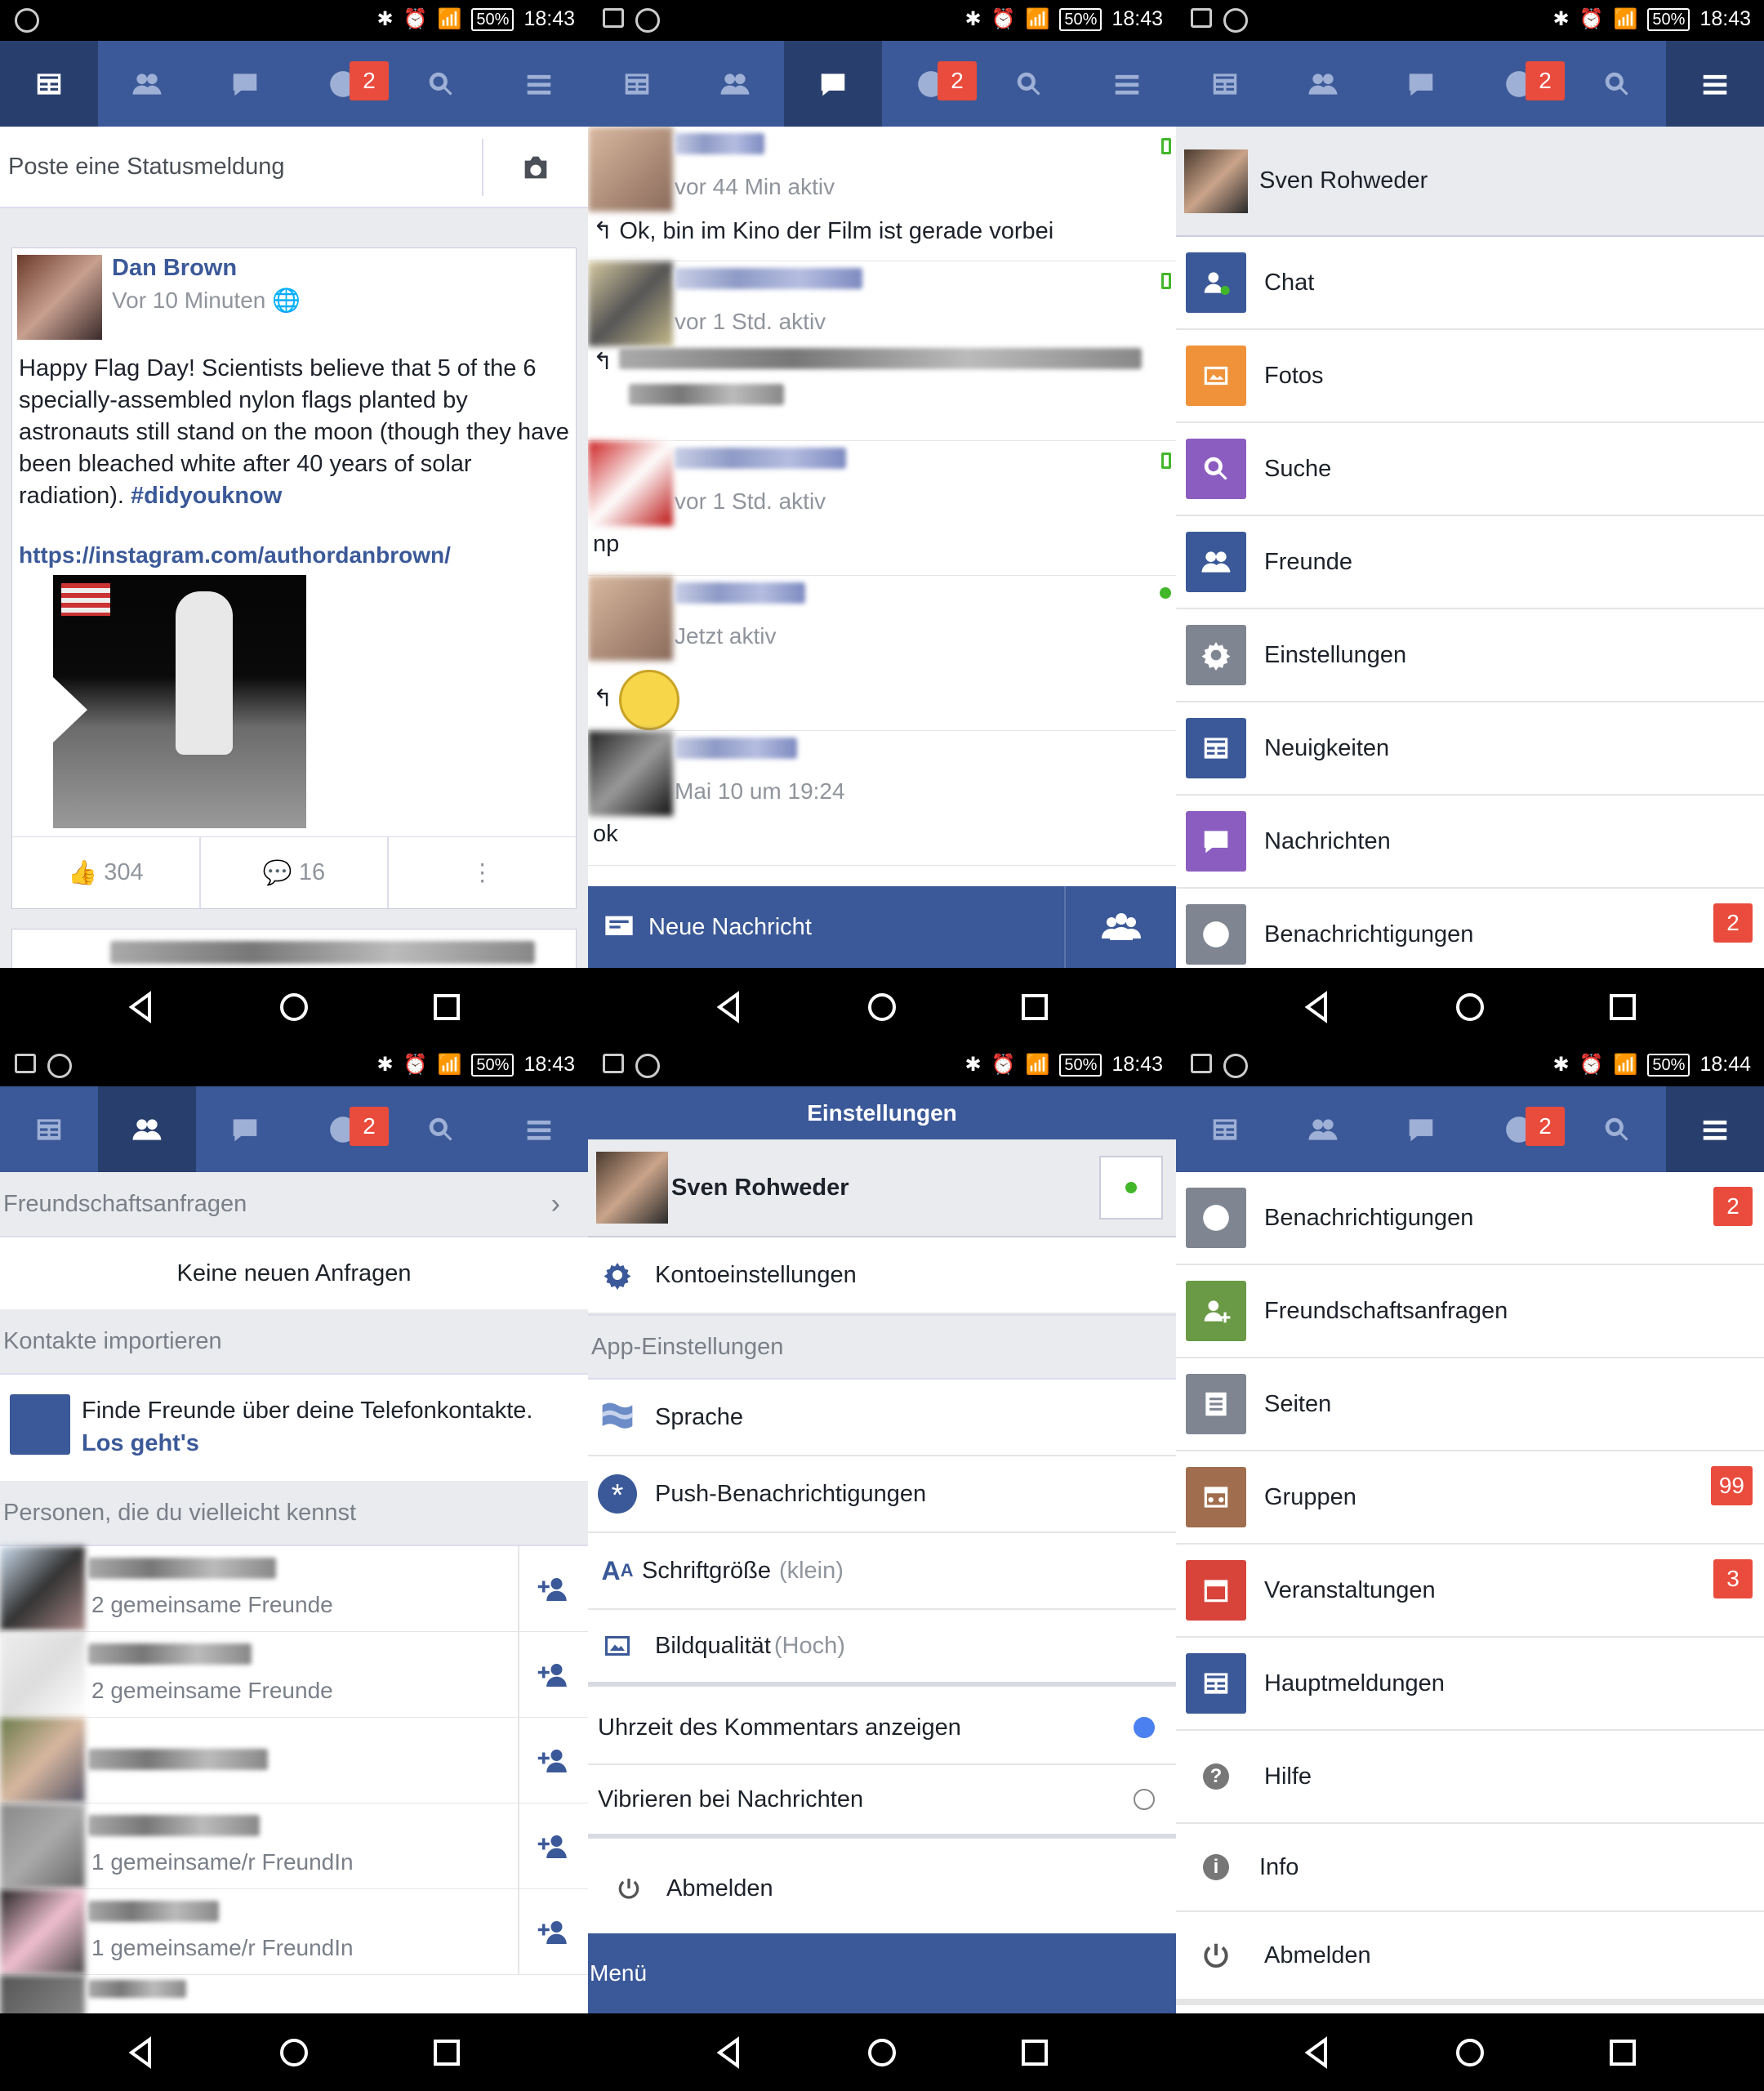 The width and height of the screenshot is (1764, 2091). Describe the element at coordinates (294, 1204) in the screenshot. I see `friend-requests-header: Freundschaftsanfragen ›` at that location.